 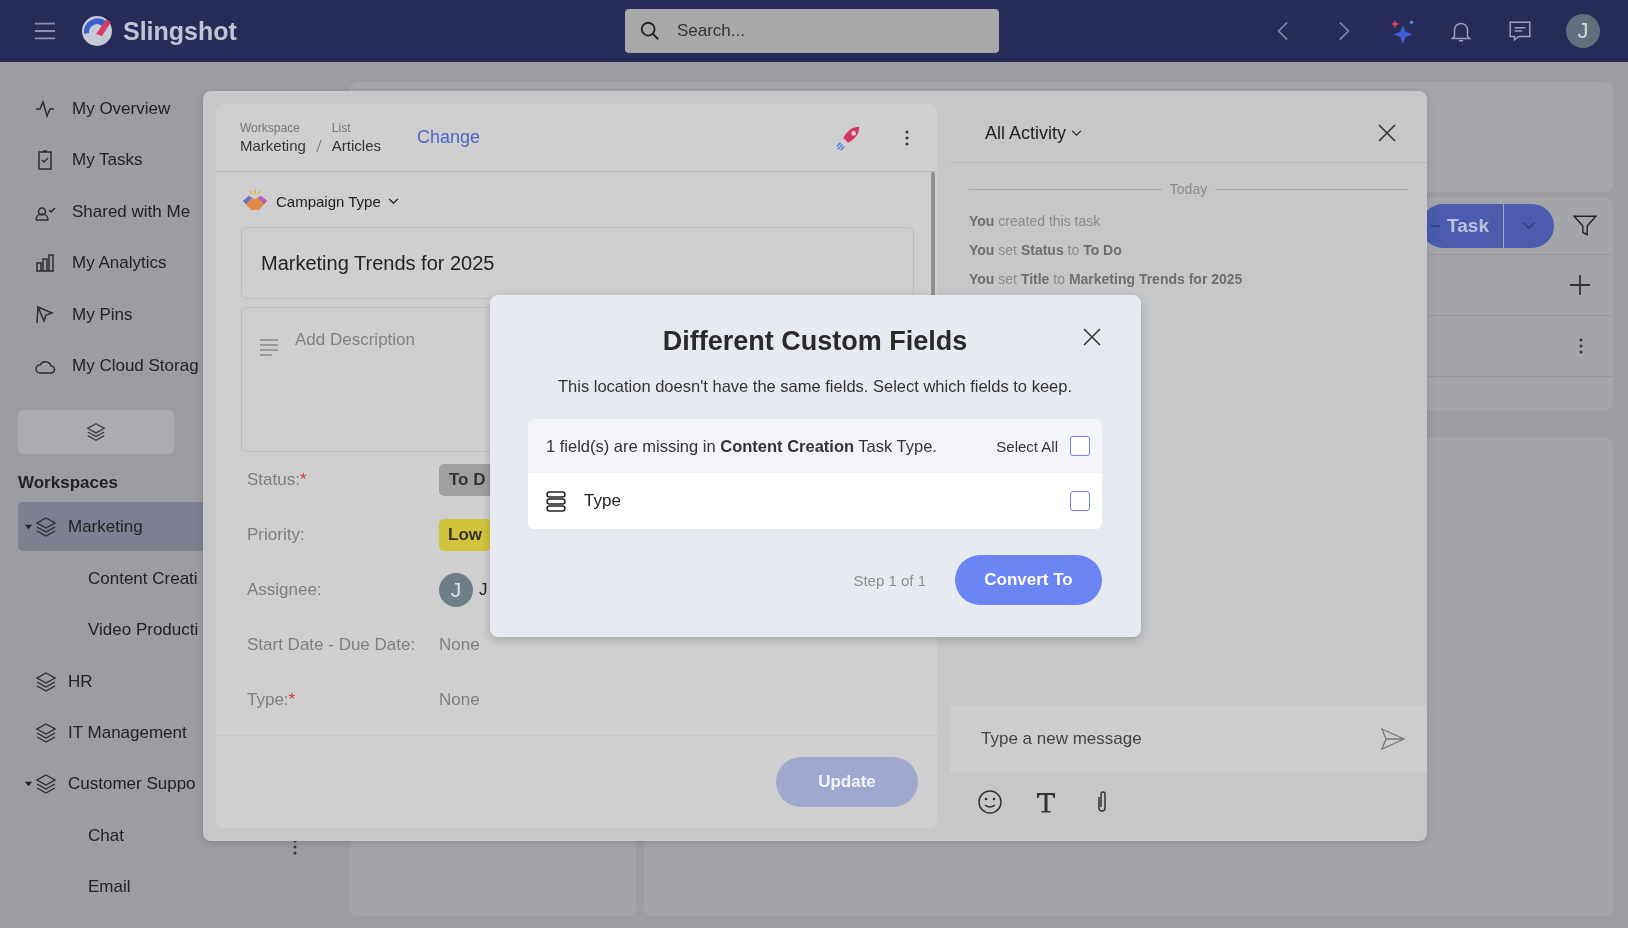 I want to click on section-title: Workspaces, so click(x=68, y=483).